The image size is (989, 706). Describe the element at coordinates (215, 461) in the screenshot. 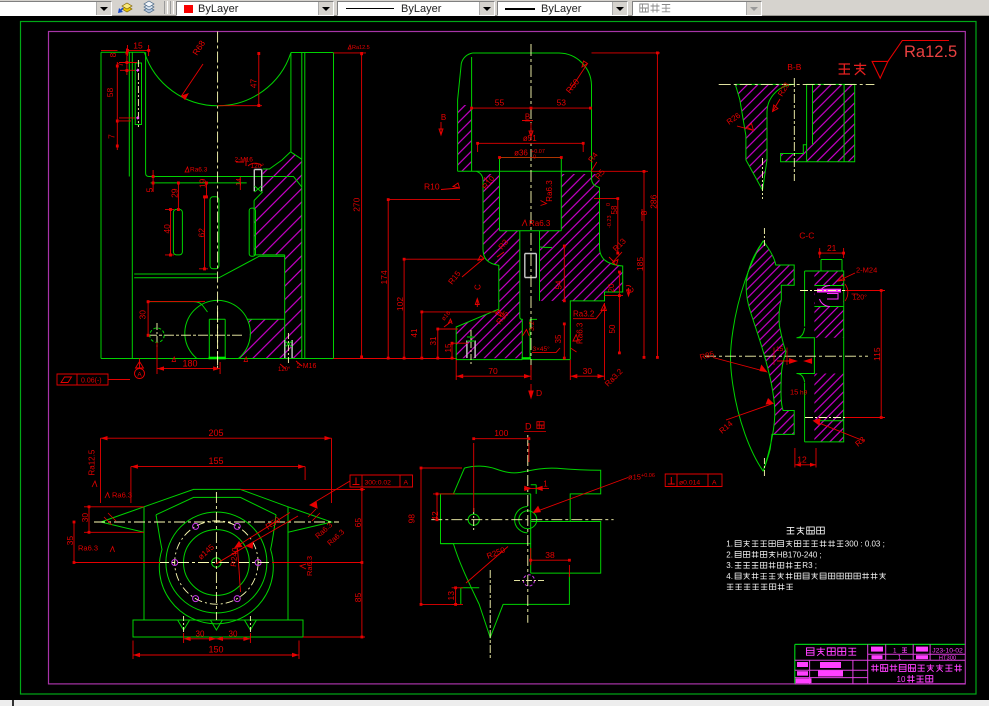

I see `svg-text: 155` at that location.